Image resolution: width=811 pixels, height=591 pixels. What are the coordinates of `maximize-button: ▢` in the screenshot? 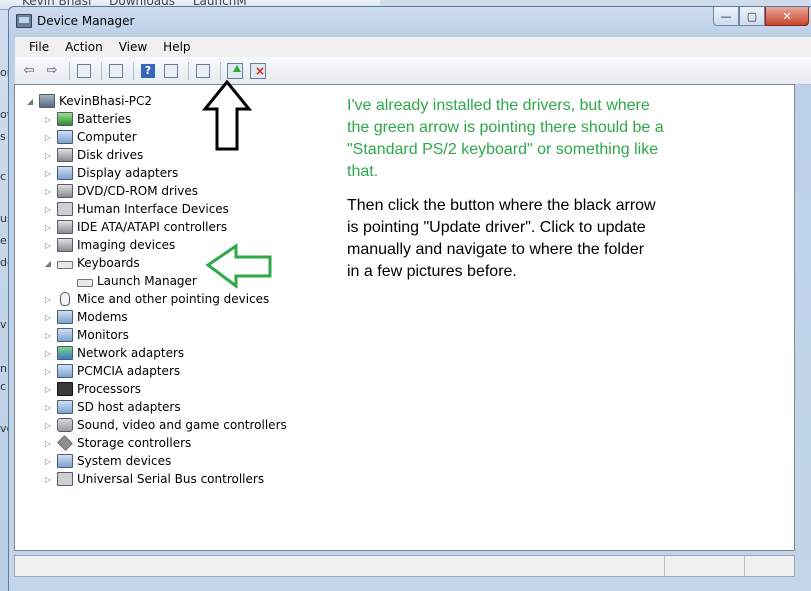 It's located at (752, 16).